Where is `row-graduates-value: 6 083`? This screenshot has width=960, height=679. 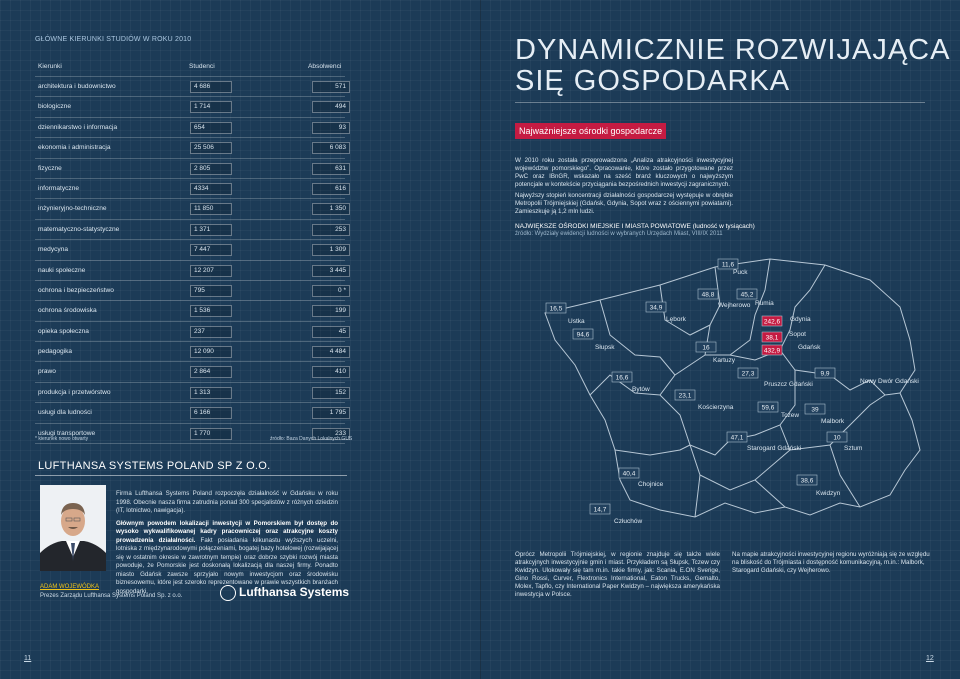 row-graduates-value: 6 083 is located at coordinates (331, 148).